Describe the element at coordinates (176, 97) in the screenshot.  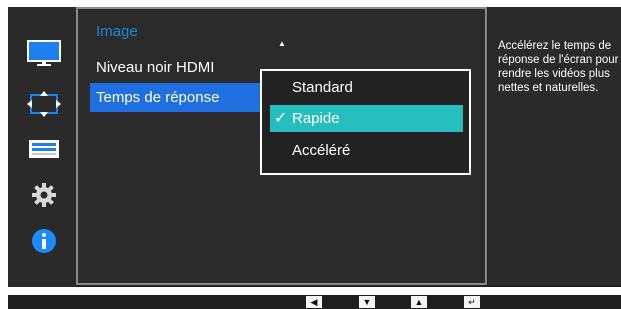
I see `menu-item-temps-de-reponse: Temps de réponse` at that location.